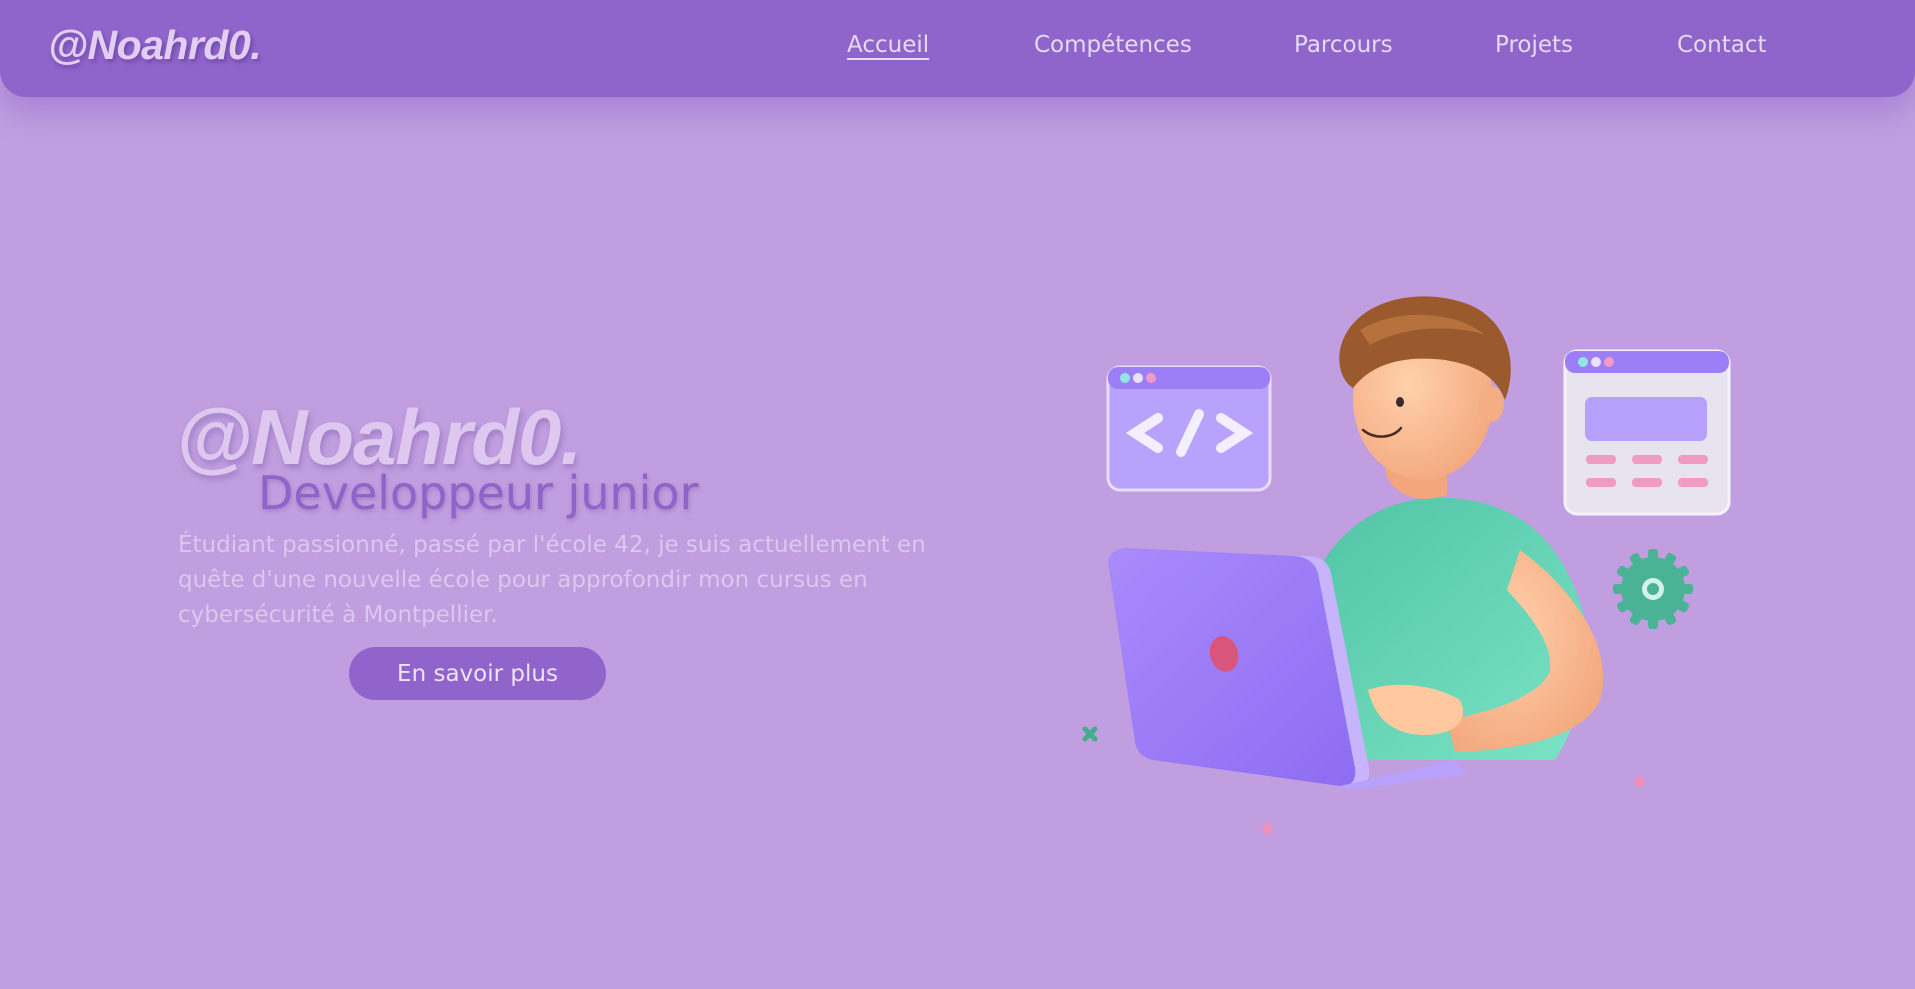  Describe the element at coordinates (478, 493) in the screenshot. I see `hero-role: Developpeur junior` at that location.